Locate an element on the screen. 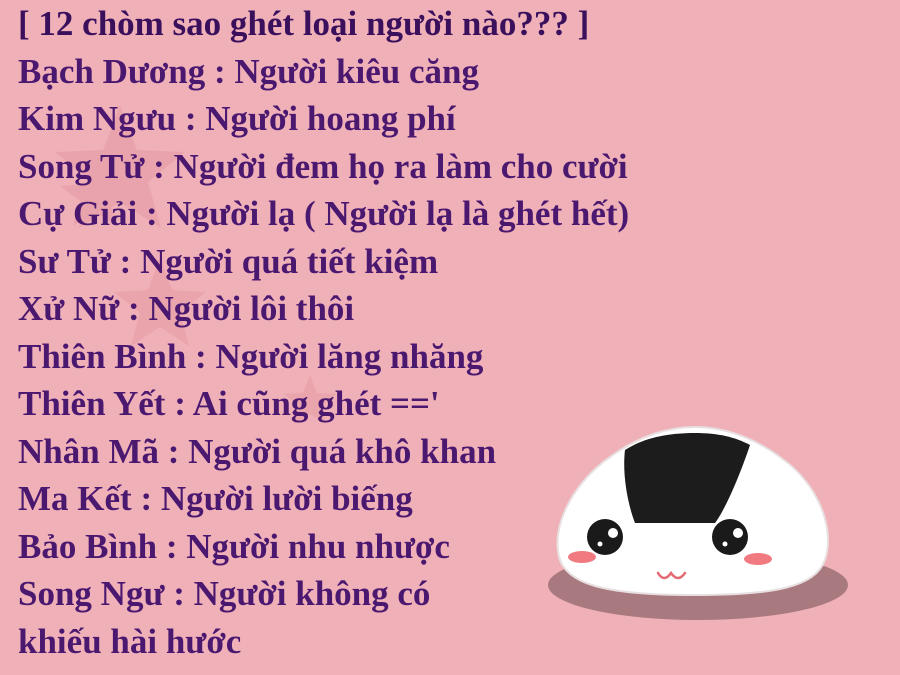 Image resolution: width=900 pixels, height=675 pixels. mascot-blush-right is located at coordinates (758, 559).